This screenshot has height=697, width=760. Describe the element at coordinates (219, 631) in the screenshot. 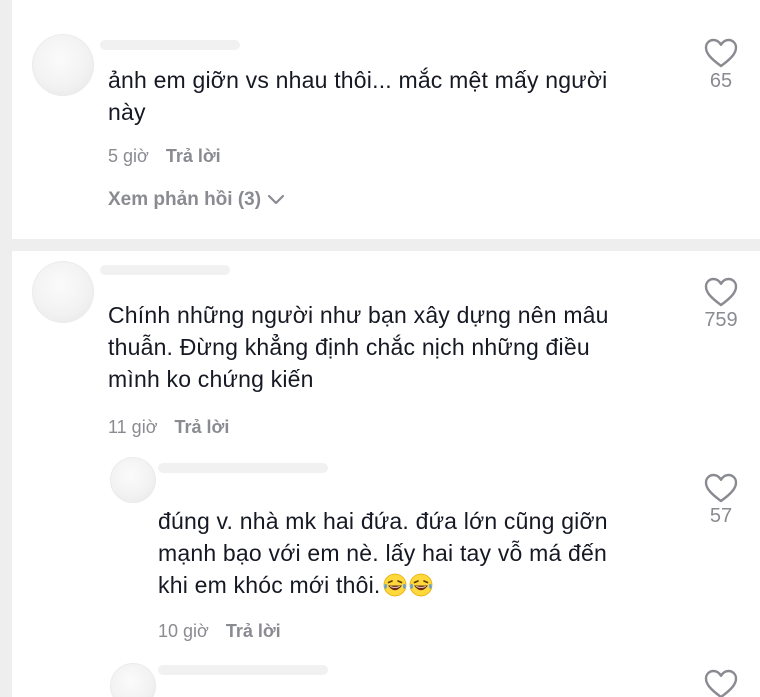

I see `reply-meta: 10 giờ Trả lời` at that location.